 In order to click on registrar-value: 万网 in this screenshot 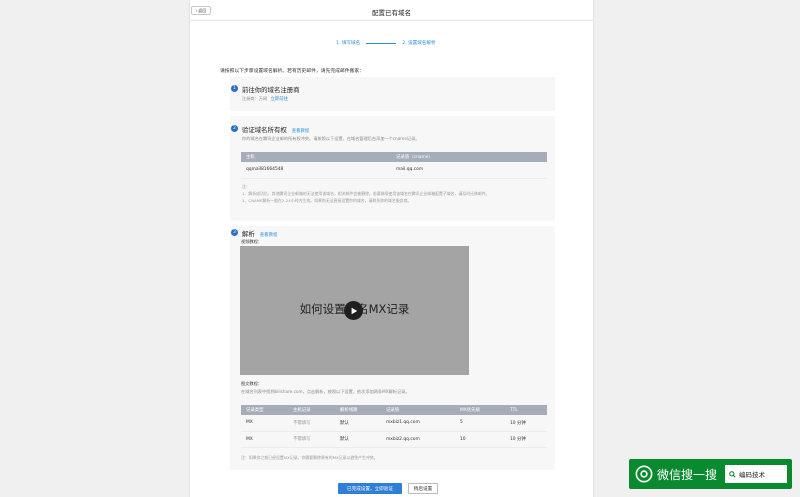, I will do `click(263, 98)`.